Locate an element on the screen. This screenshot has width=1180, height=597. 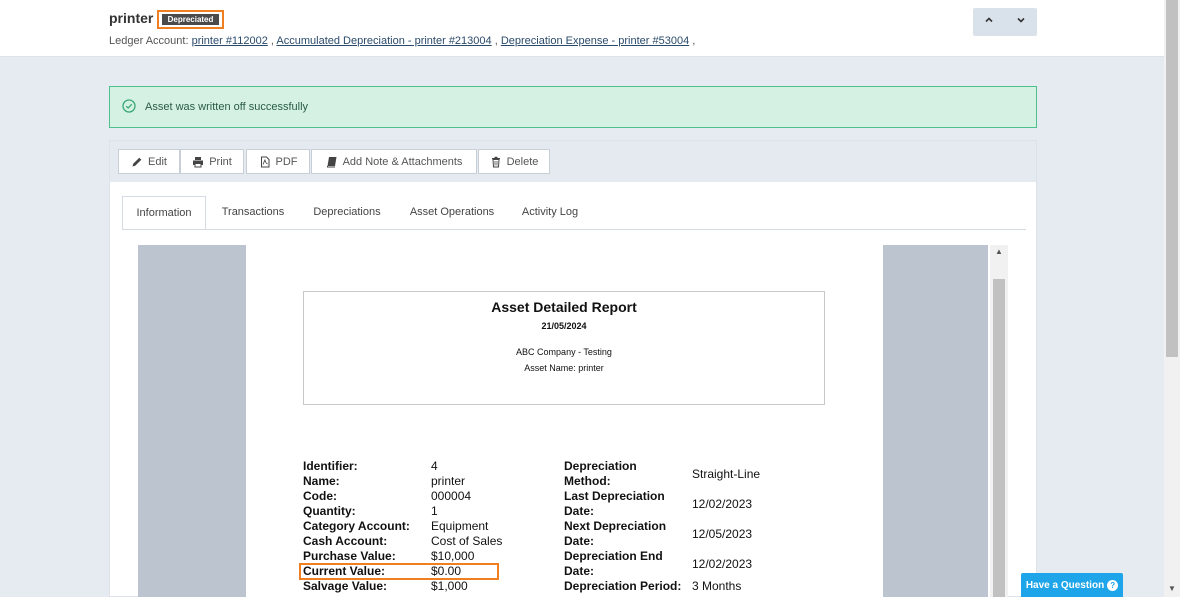
chevron-up-icon is located at coordinates (989, 20).